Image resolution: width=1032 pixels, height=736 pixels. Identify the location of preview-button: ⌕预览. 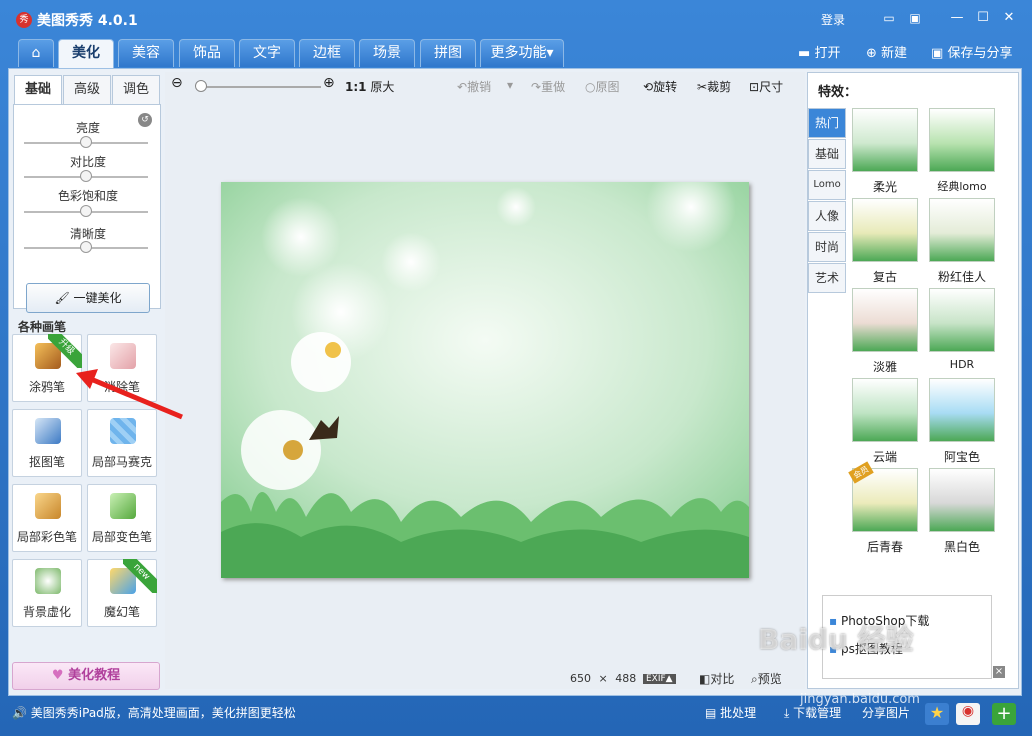
(766, 678).